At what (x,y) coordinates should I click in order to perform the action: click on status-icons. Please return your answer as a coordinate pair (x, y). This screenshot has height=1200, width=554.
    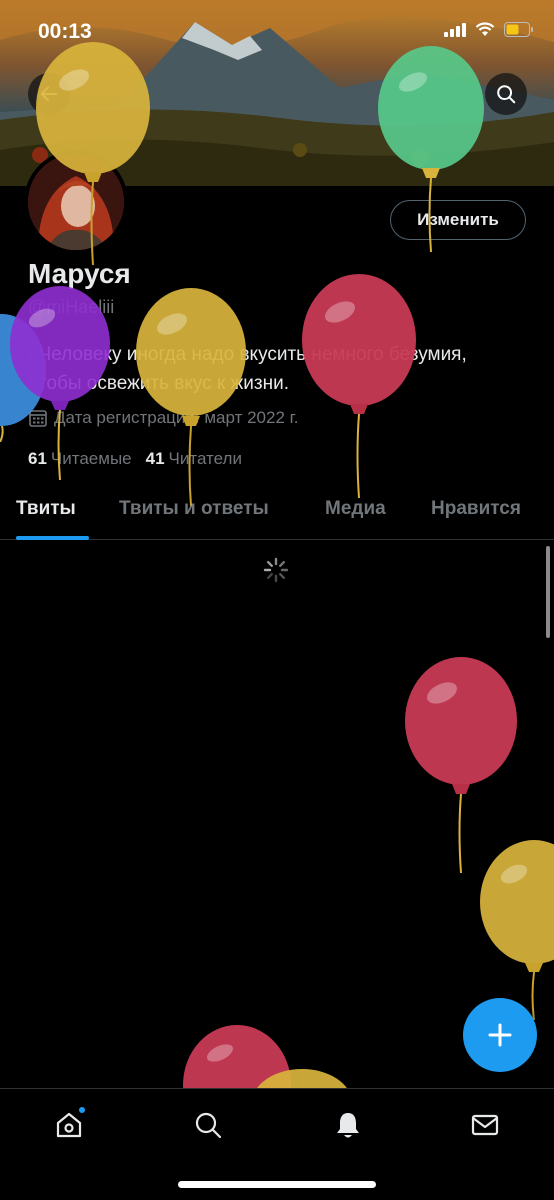
    Looking at the image, I should click on (489, 29).